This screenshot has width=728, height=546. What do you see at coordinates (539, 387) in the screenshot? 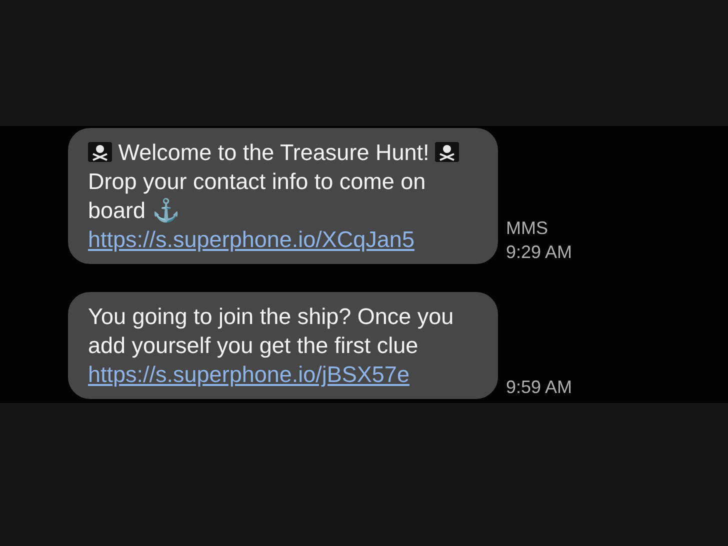
I see `message-time: 9:59 AM` at bounding box center [539, 387].